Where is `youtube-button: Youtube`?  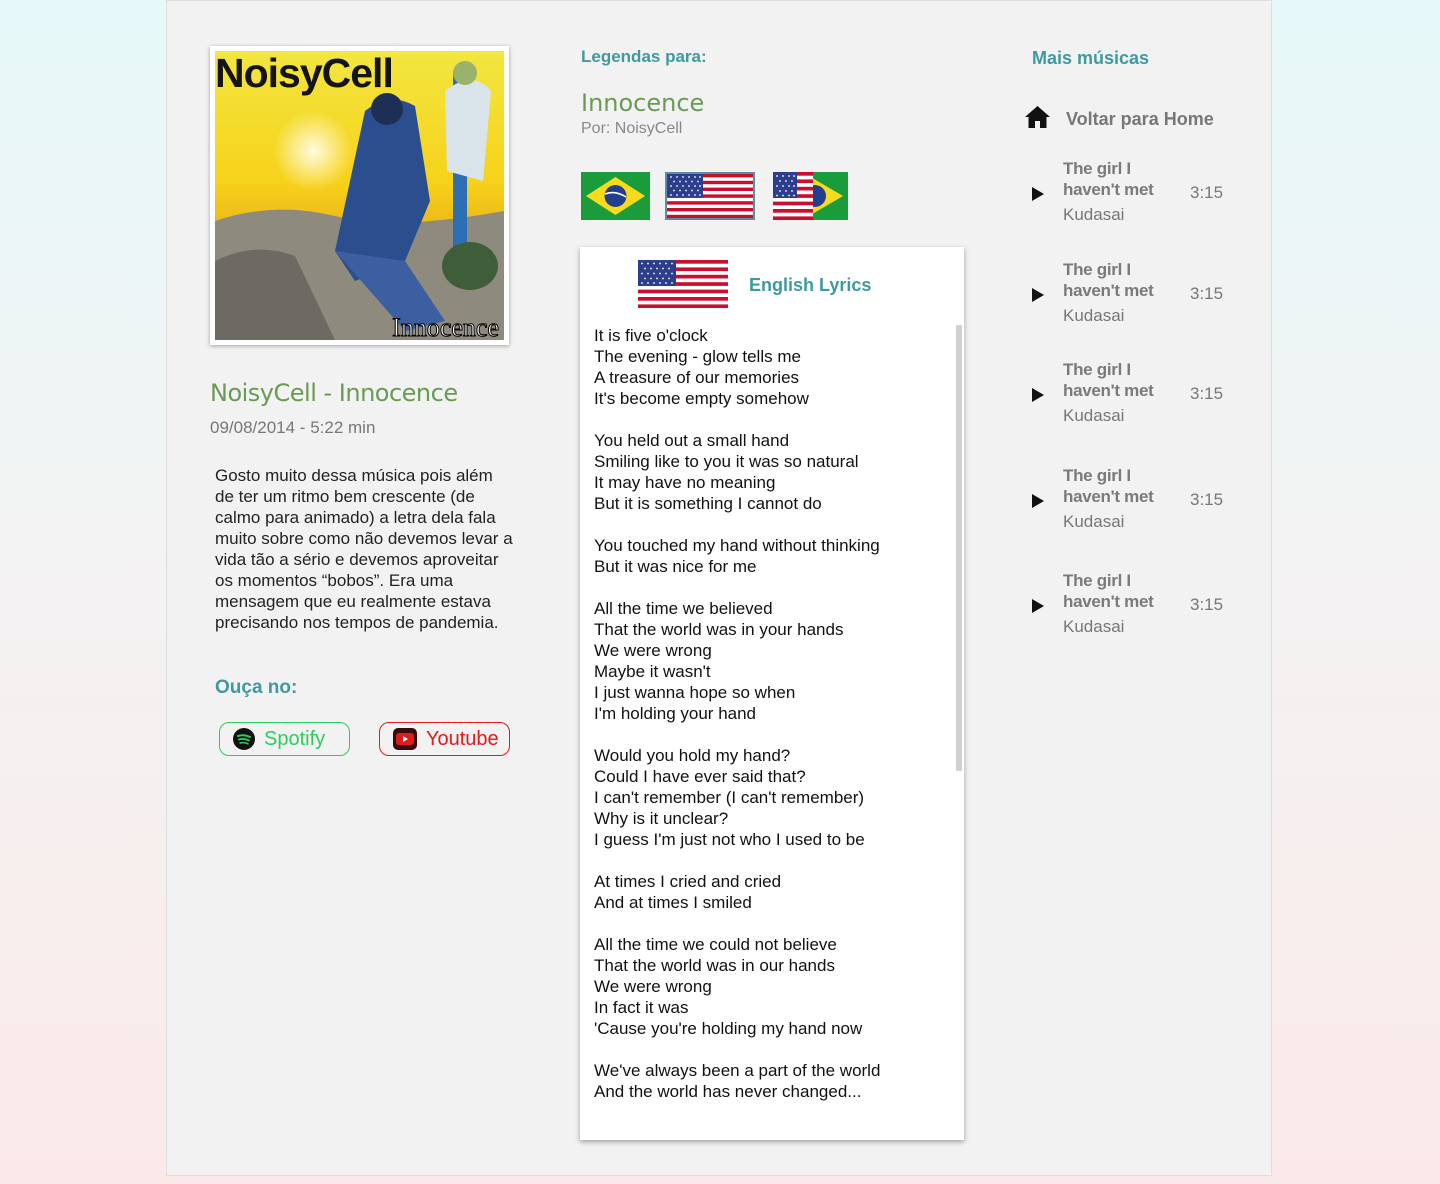
youtube-button: Youtube is located at coordinates (444, 739).